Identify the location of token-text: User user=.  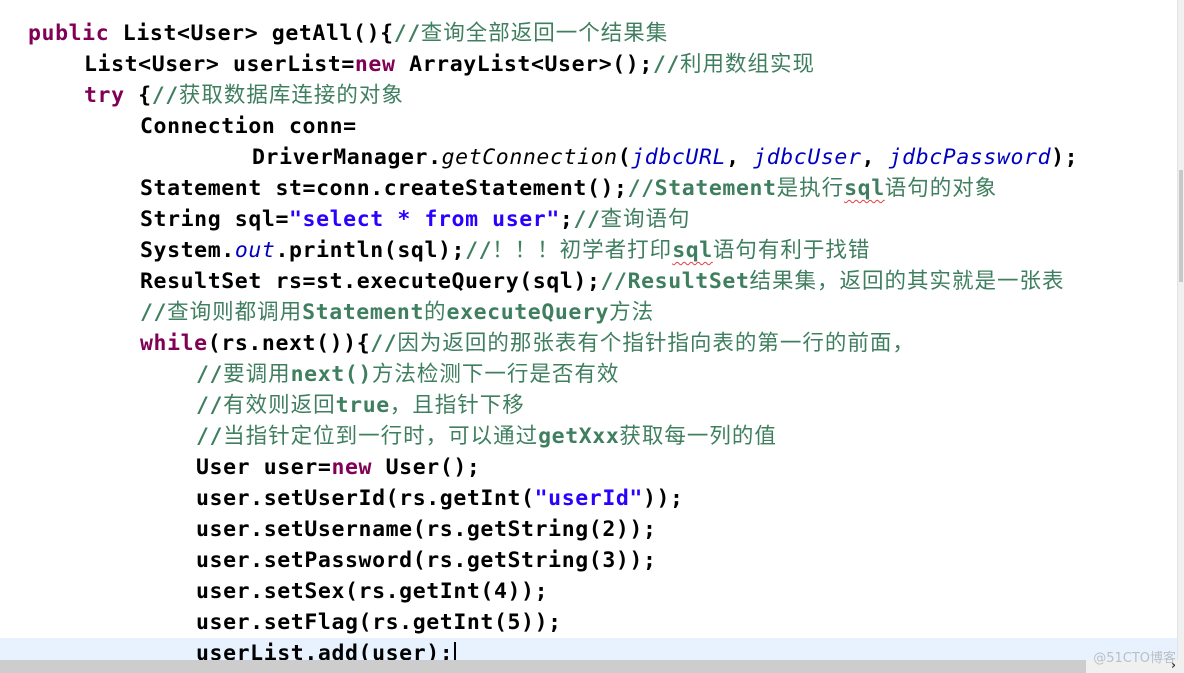
(264, 467).